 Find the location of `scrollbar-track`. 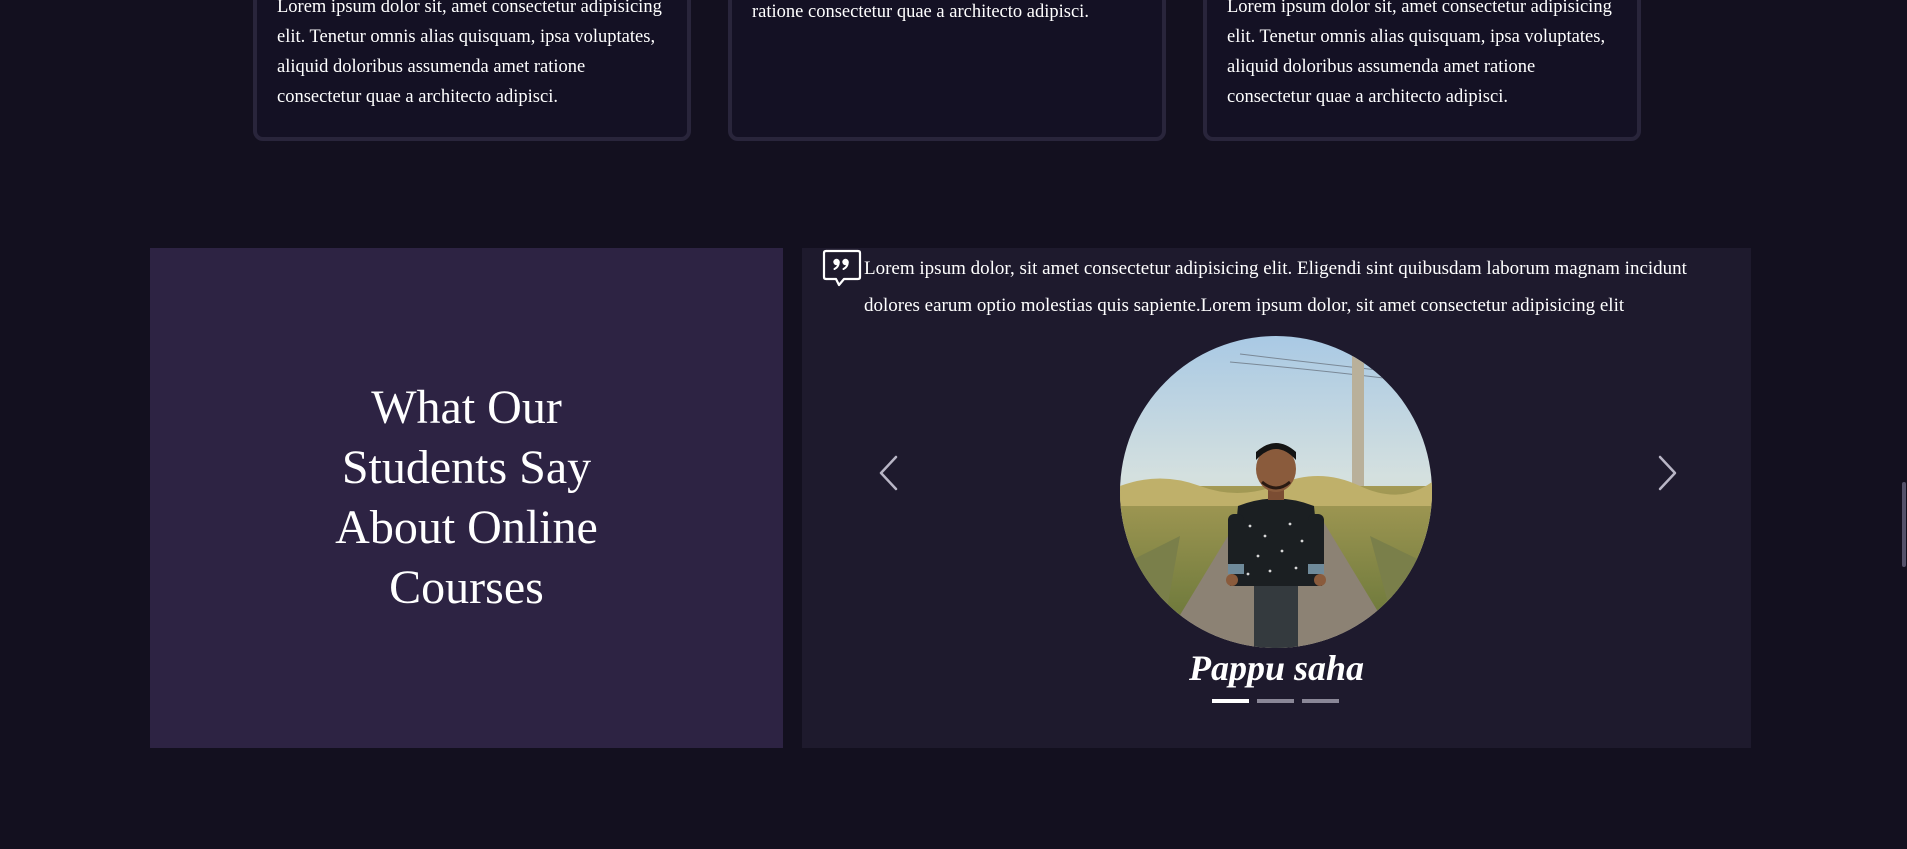

scrollbar-track is located at coordinates (1904, 424).